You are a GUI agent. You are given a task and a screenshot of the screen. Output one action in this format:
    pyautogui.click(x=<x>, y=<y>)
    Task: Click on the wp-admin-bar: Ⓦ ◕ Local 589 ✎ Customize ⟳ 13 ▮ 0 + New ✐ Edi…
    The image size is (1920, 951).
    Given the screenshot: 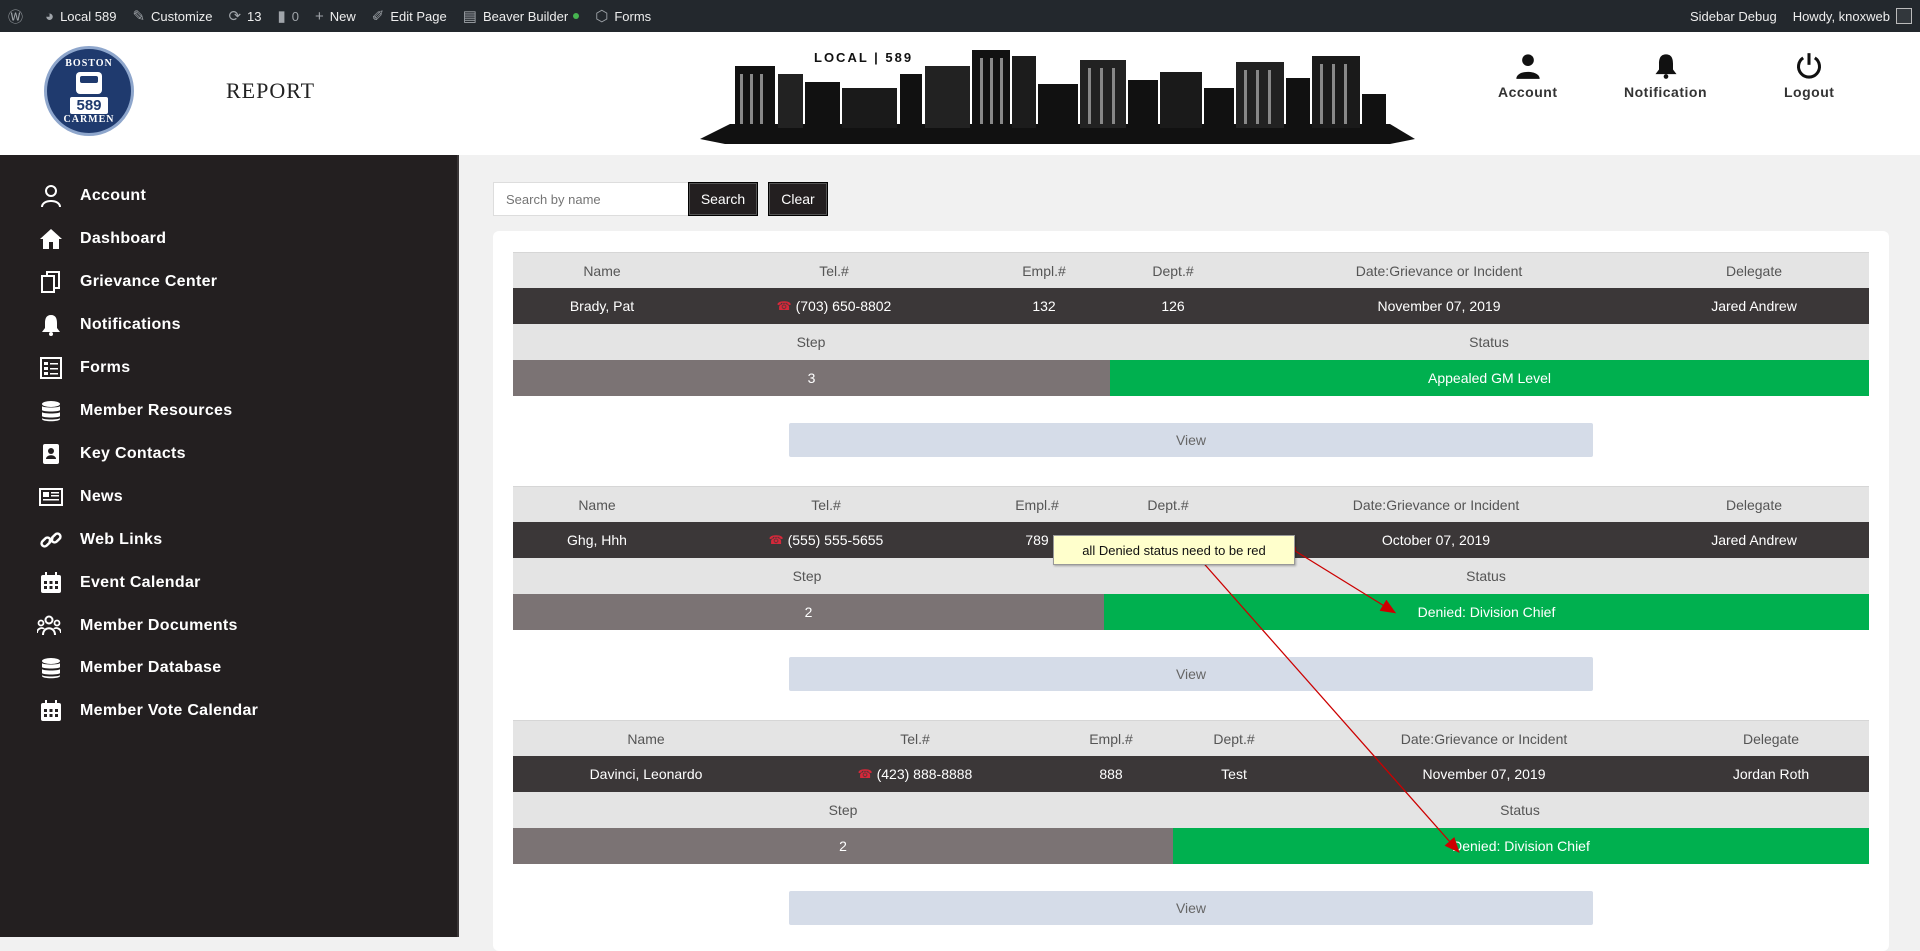 What is the action you would take?
    pyautogui.click(x=960, y=16)
    